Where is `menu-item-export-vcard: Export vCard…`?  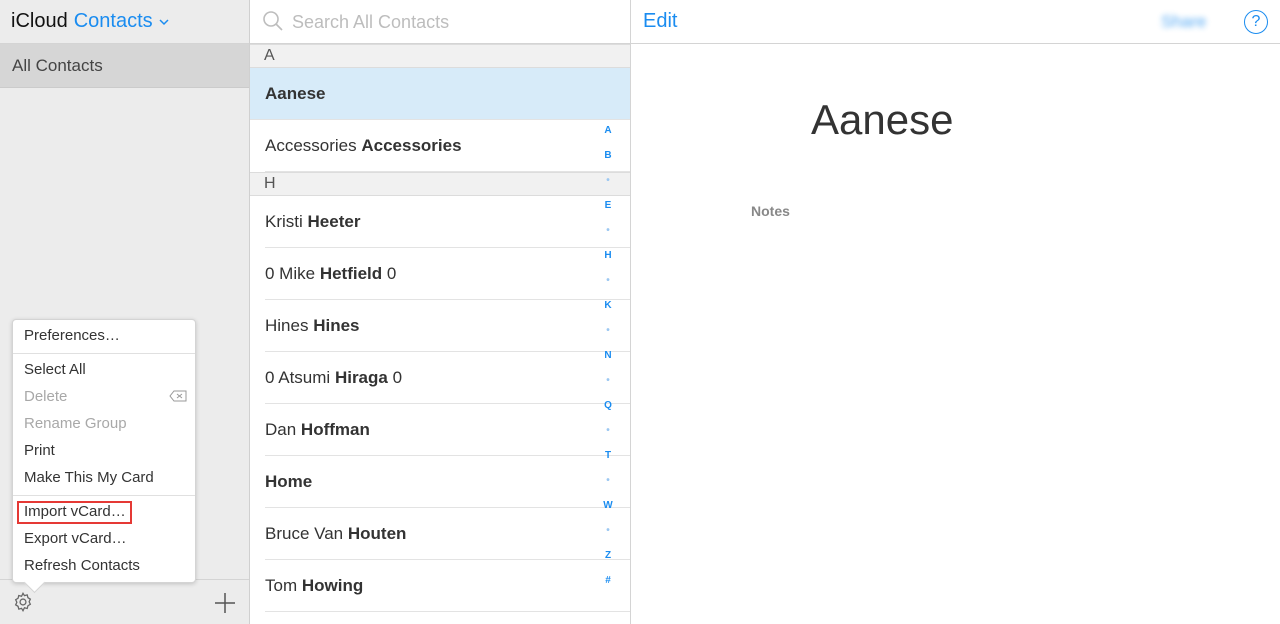
menu-item-export-vcard: Export vCard… is located at coordinates (75, 539).